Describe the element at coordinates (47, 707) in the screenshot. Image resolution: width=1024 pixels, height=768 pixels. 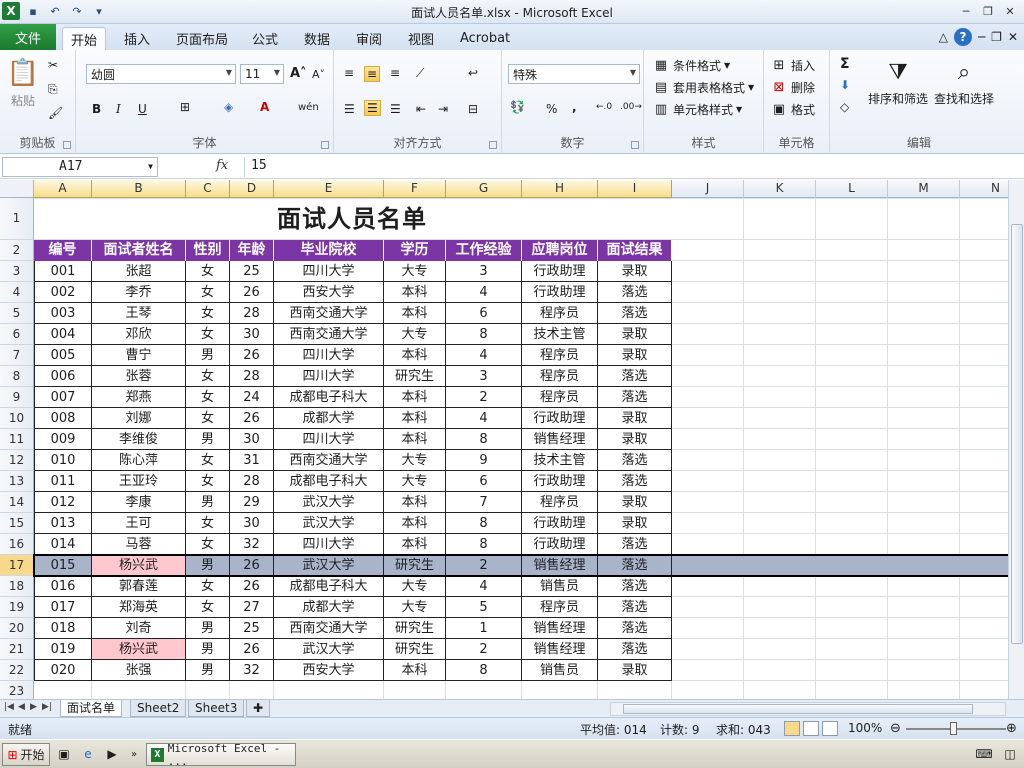
I see `last-sheet-icon: ▶|` at that location.